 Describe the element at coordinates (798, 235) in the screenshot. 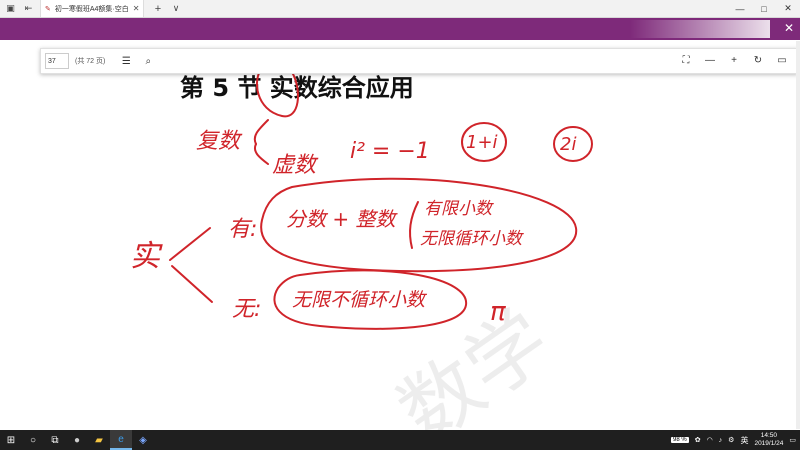

I see `vertical-scrollbar` at that location.